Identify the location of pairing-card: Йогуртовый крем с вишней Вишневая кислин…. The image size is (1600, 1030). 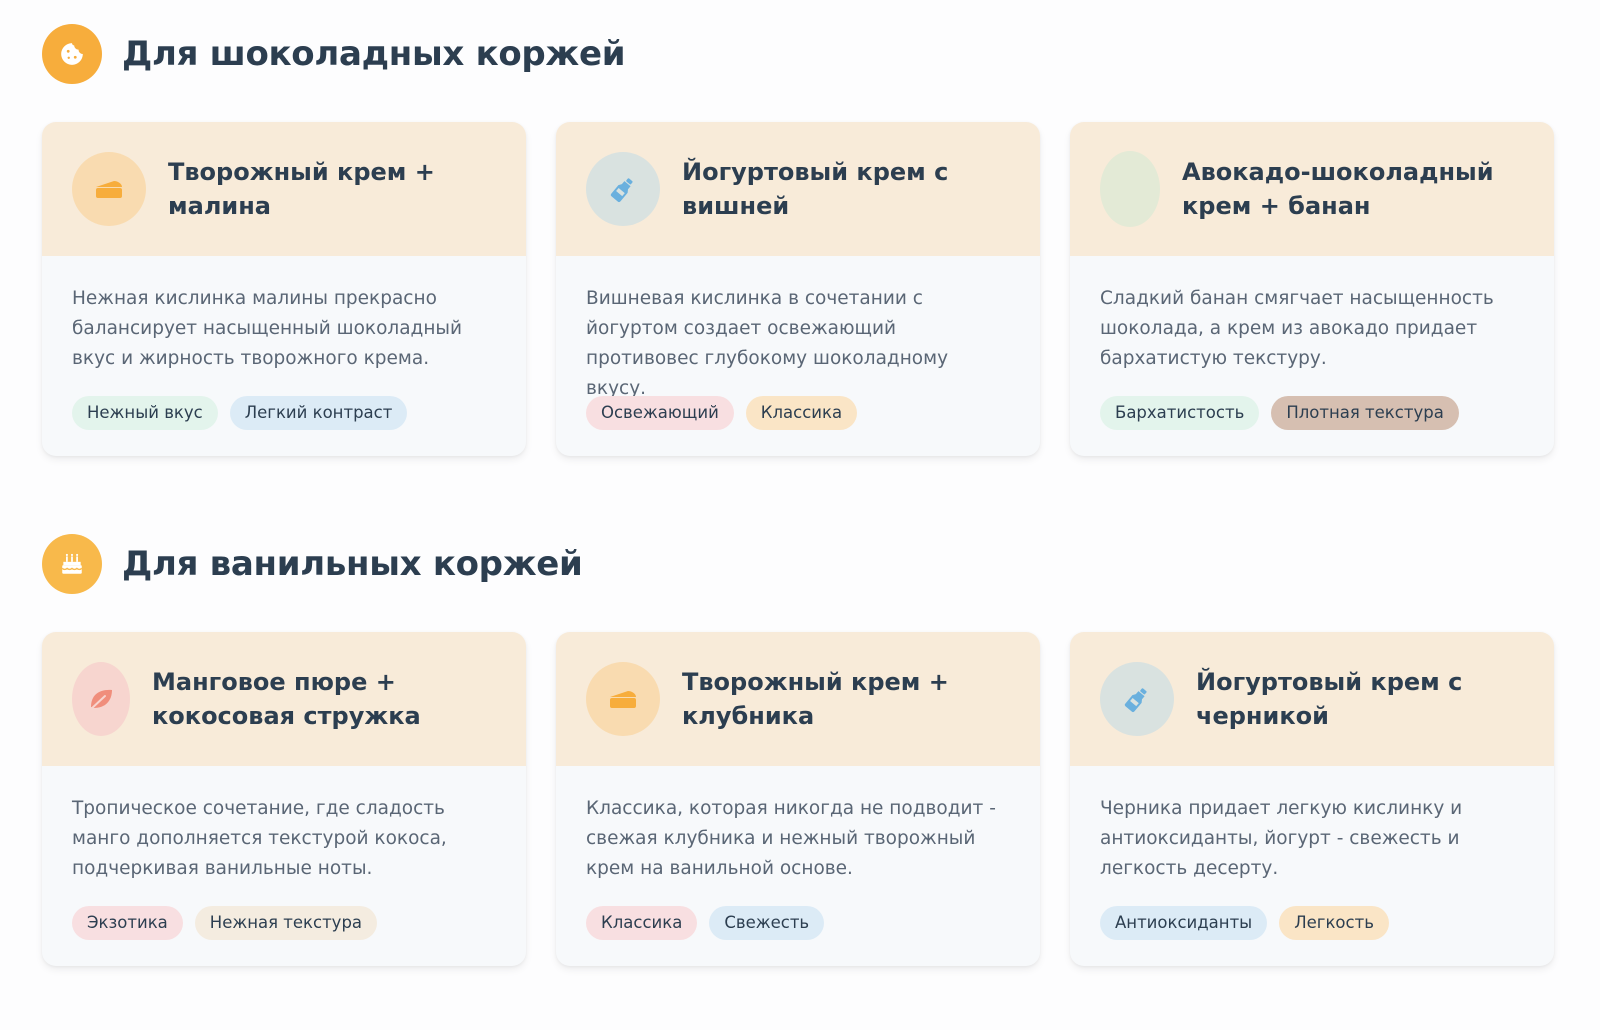
(798, 289).